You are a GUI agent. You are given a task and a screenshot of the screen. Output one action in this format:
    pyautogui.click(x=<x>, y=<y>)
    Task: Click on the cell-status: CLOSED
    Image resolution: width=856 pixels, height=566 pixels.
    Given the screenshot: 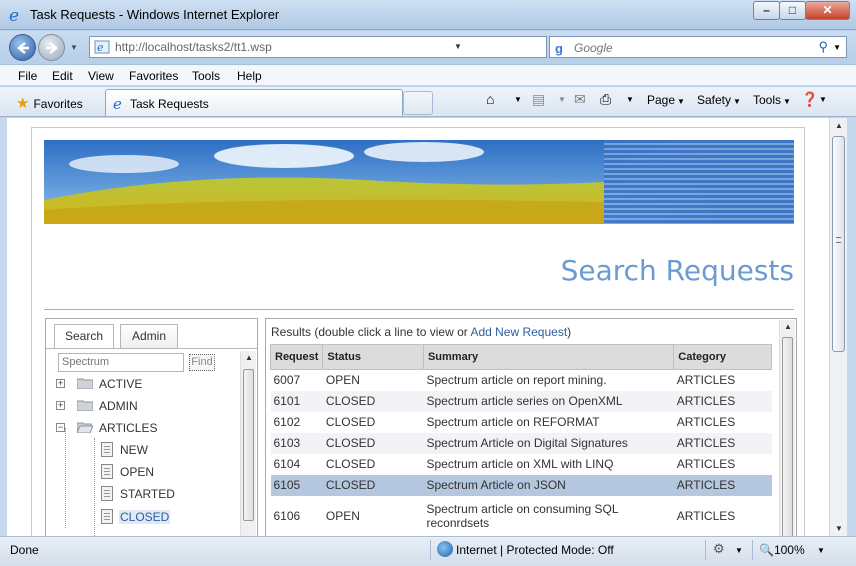 What is the action you would take?
    pyautogui.click(x=350, y=422)
    